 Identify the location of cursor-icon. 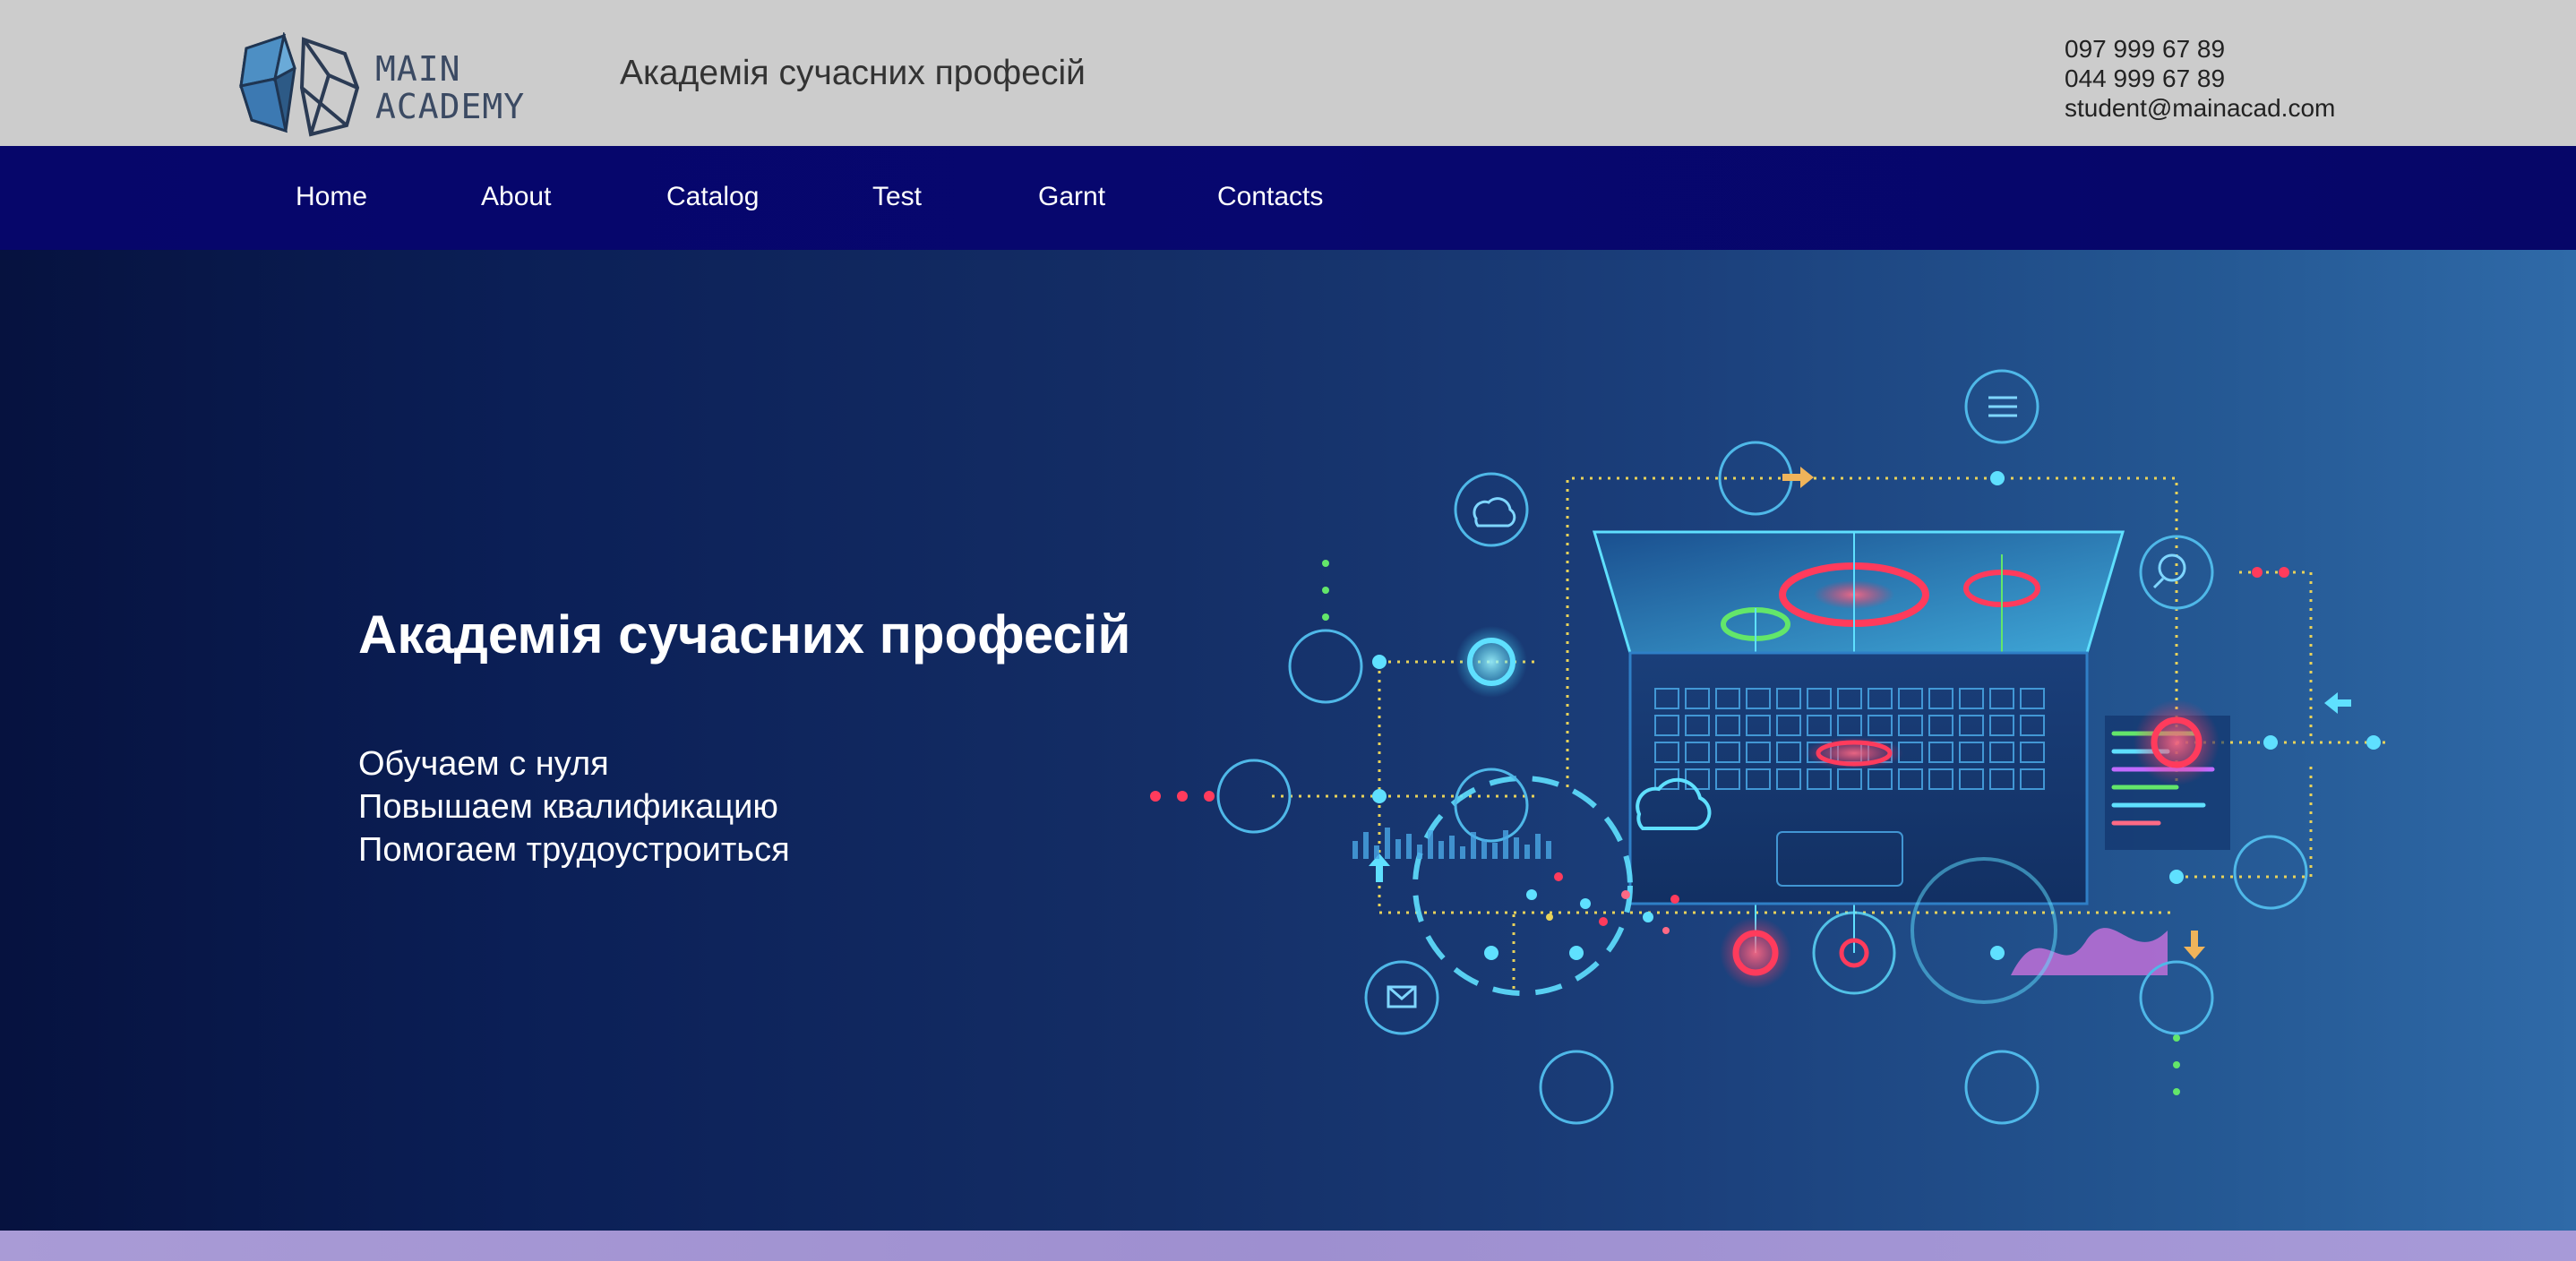
(2176, 998).